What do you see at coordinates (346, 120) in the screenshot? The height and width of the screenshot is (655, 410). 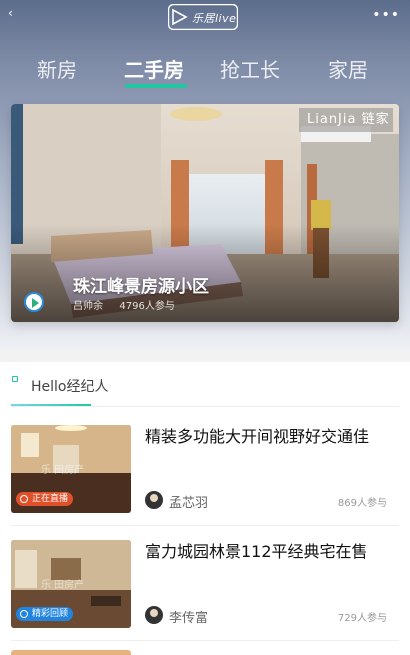 I see `banner-watermark: LianJia 链家` at bounding box center [346, 120].